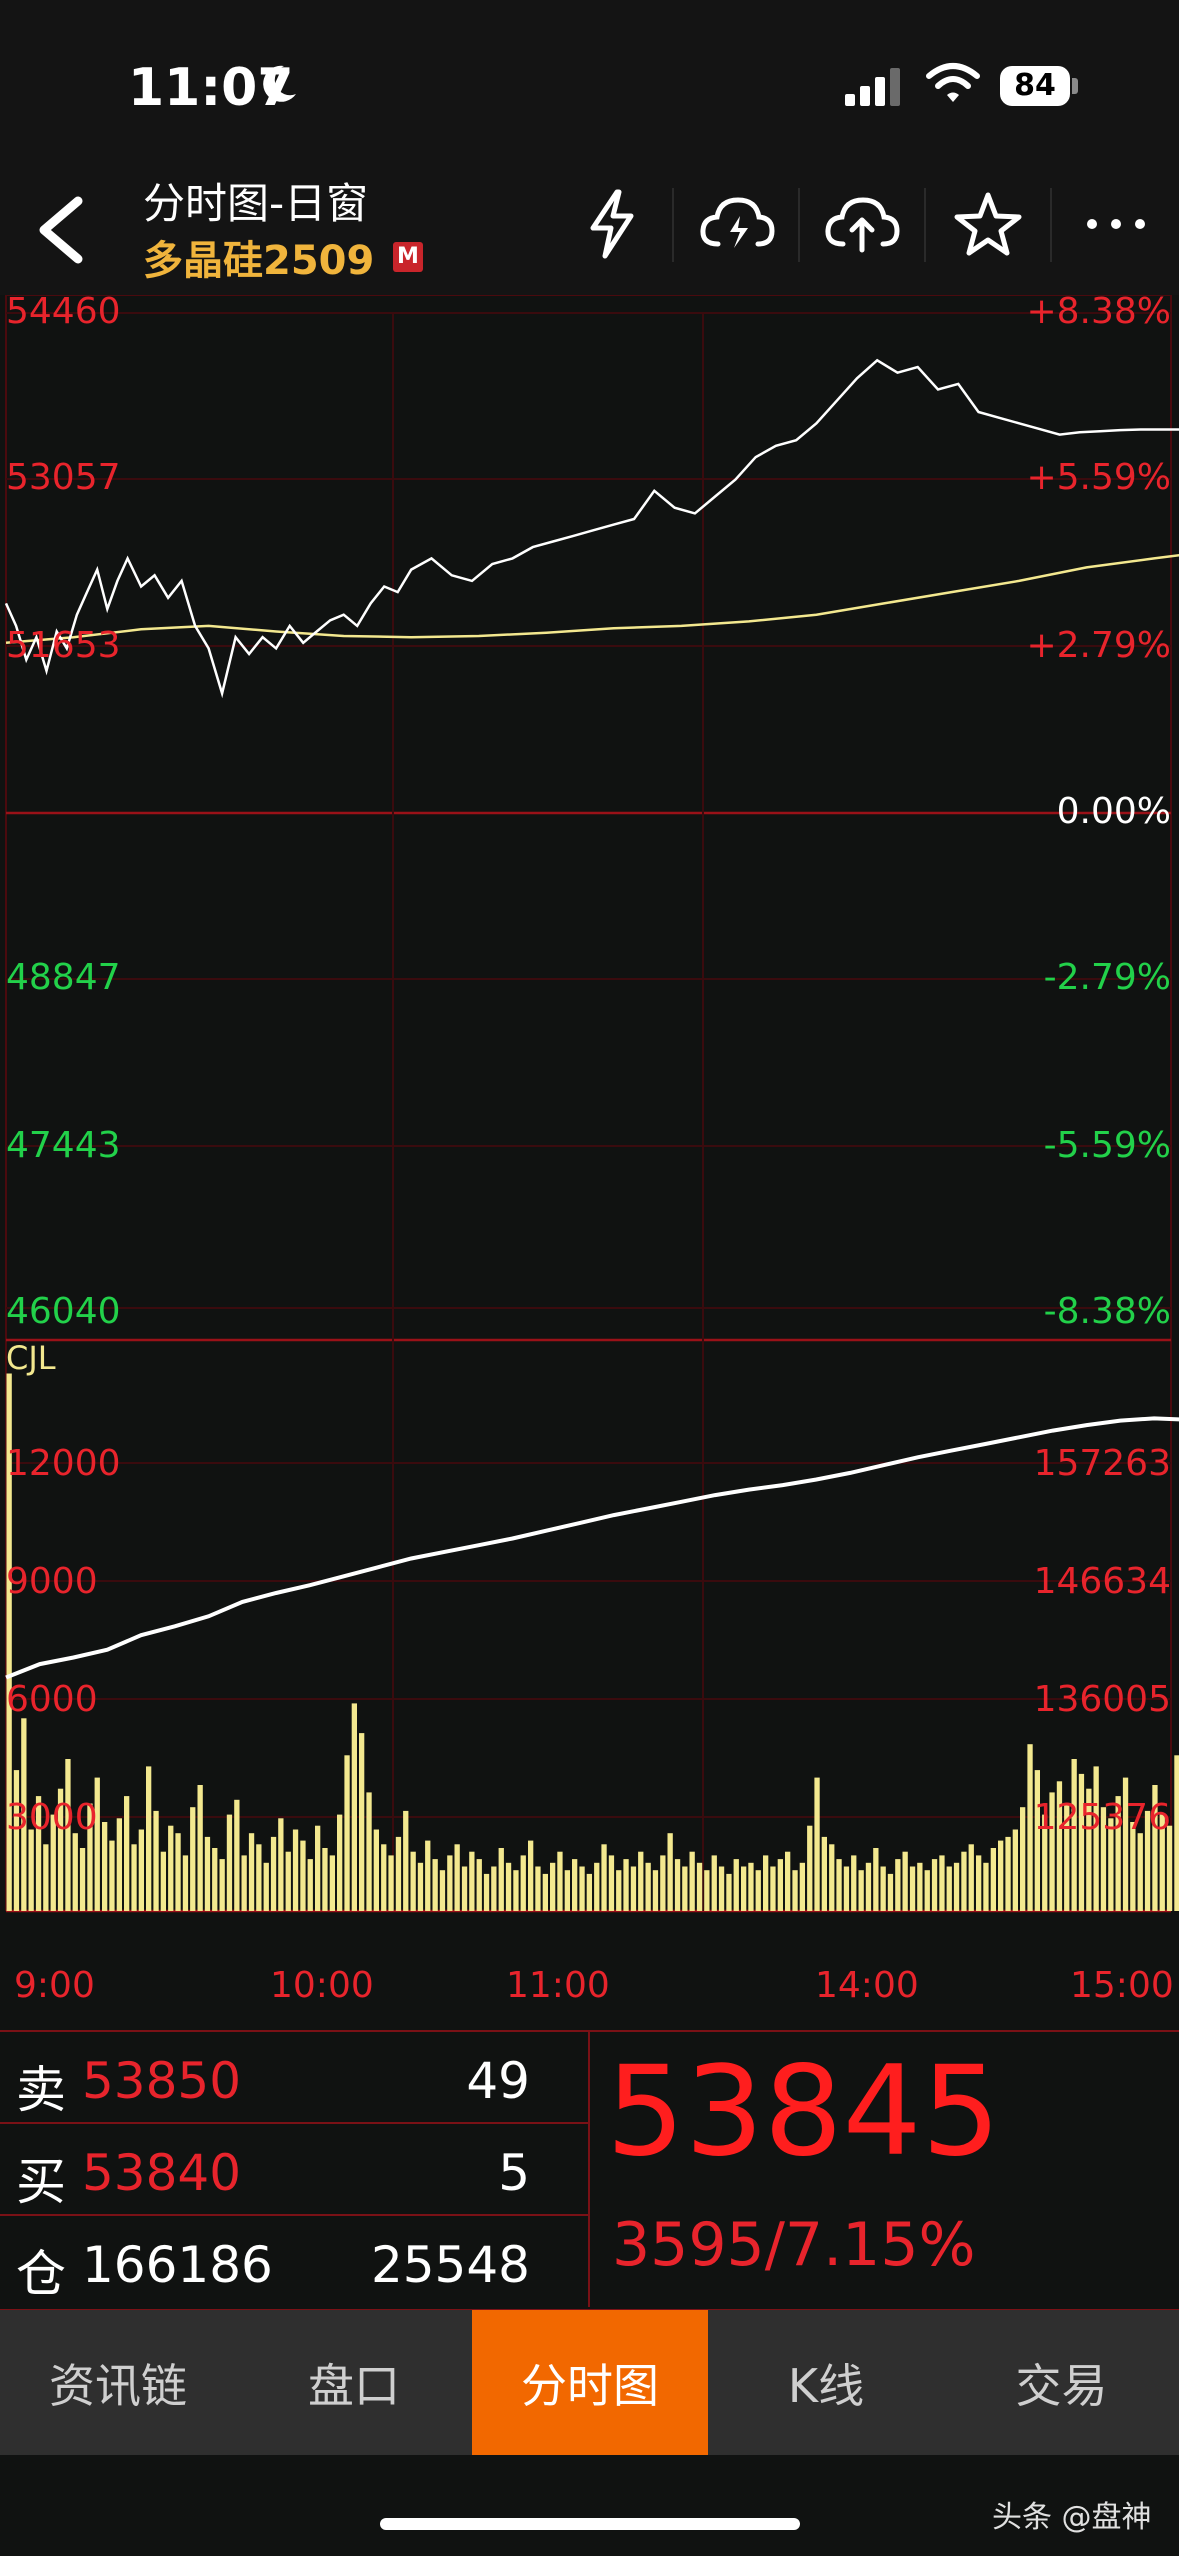  Describe the element at coordinates (1116, 224) in the screenshot. I see `more-icon` at that location.